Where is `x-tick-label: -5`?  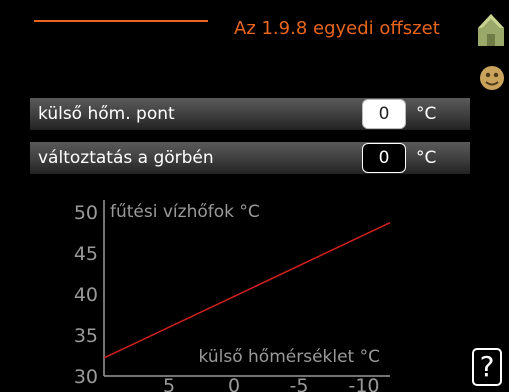
x-tick-label: -5 is located at coordinates (299, 383).